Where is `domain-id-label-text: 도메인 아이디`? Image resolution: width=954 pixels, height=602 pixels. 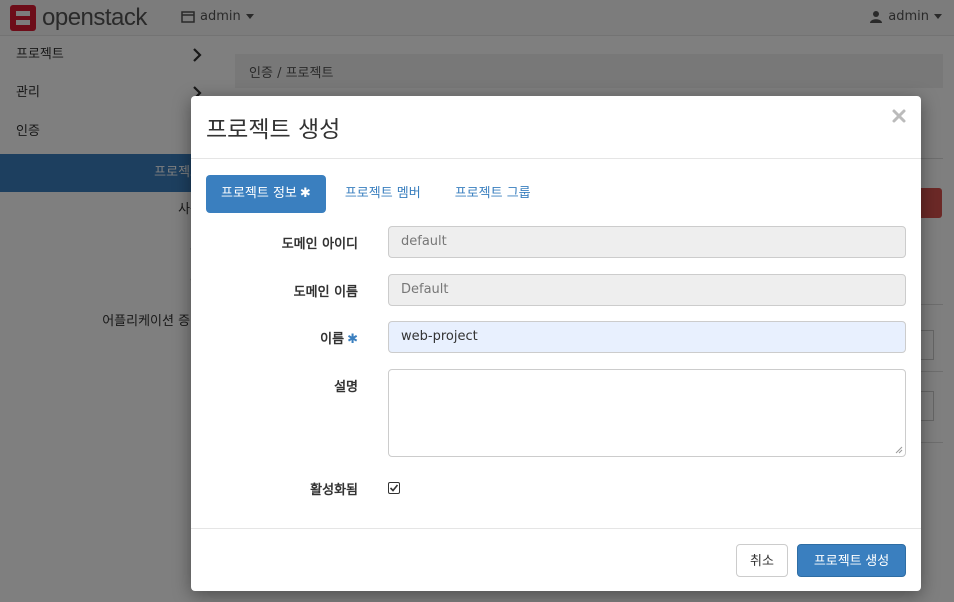
domain-id-label-text: 도메인 아이디 is located at coordinates (319, 244).